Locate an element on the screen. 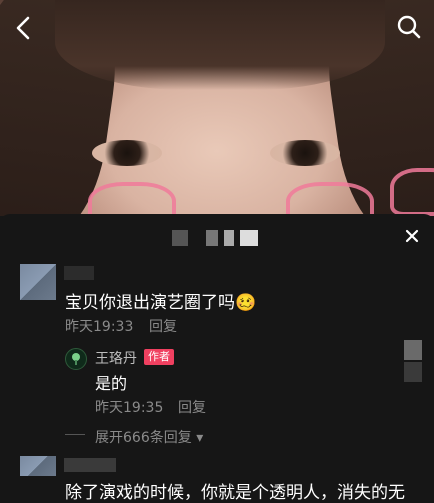  right-eye is located at coordinates (305, 153).